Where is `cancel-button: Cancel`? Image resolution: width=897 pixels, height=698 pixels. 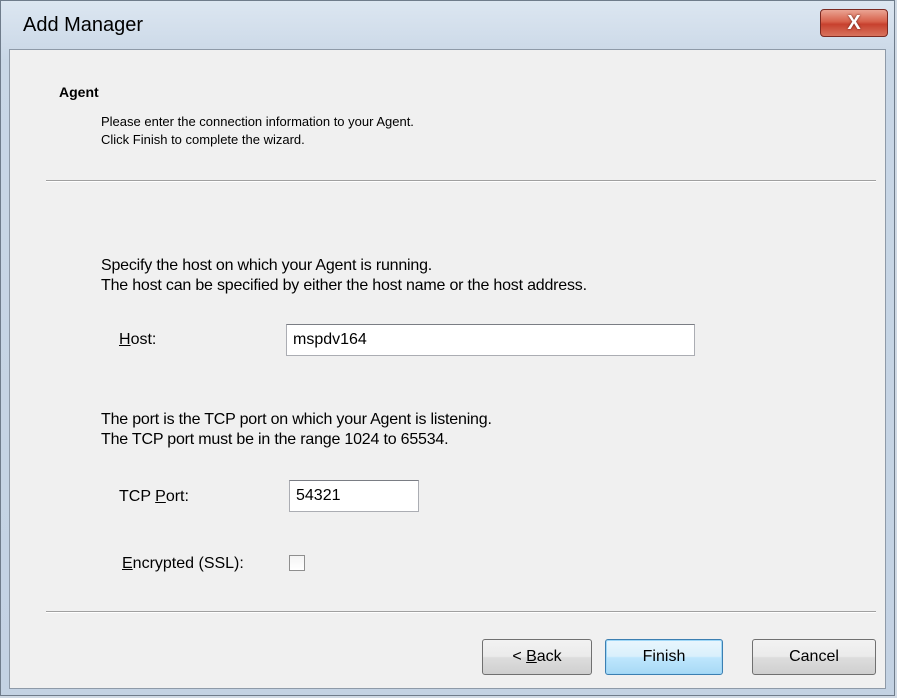 cancel-button: Cancel is located at coordinates (814, 657).